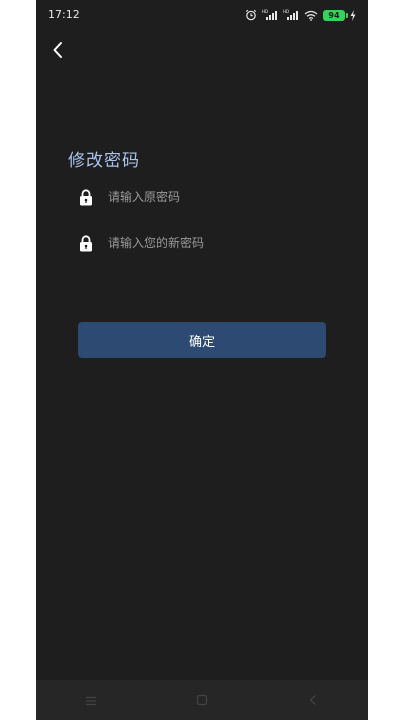 The image size is (405, 720). I want to click on new-password-row, so click(203, 243).